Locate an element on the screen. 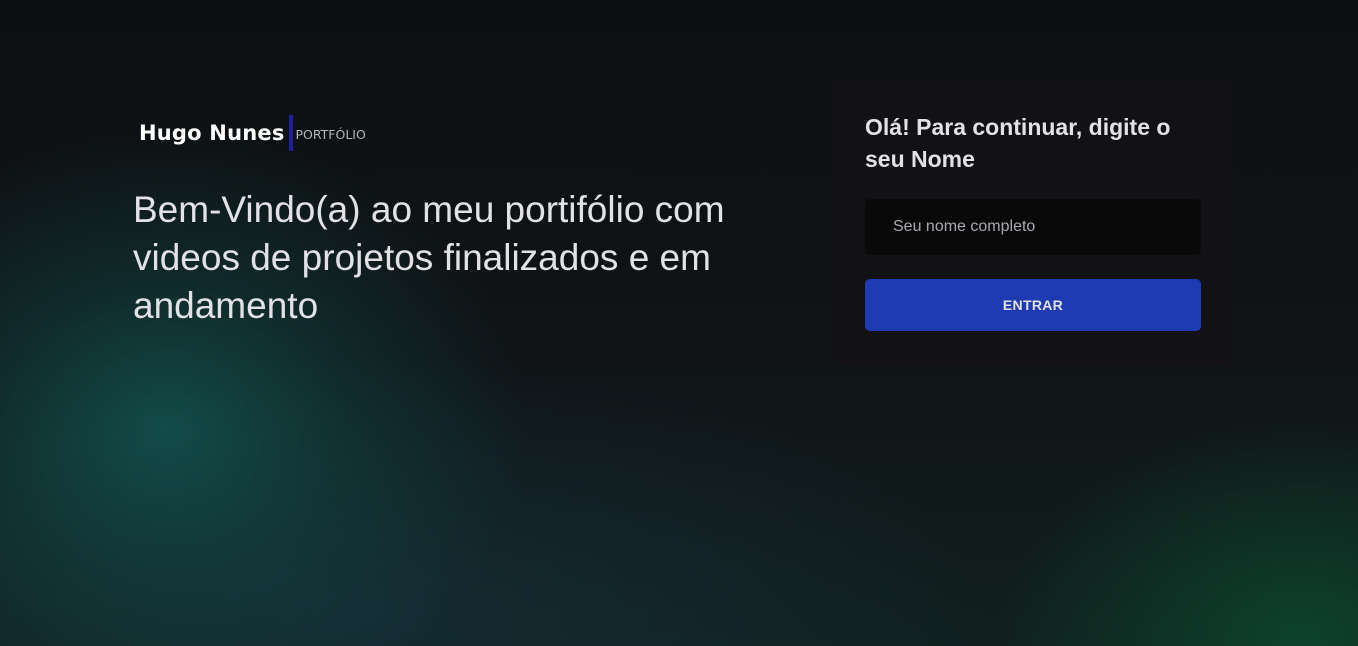 This screenshot has height=646, width=1358. brand-divider is located at coordinates (290, 133).